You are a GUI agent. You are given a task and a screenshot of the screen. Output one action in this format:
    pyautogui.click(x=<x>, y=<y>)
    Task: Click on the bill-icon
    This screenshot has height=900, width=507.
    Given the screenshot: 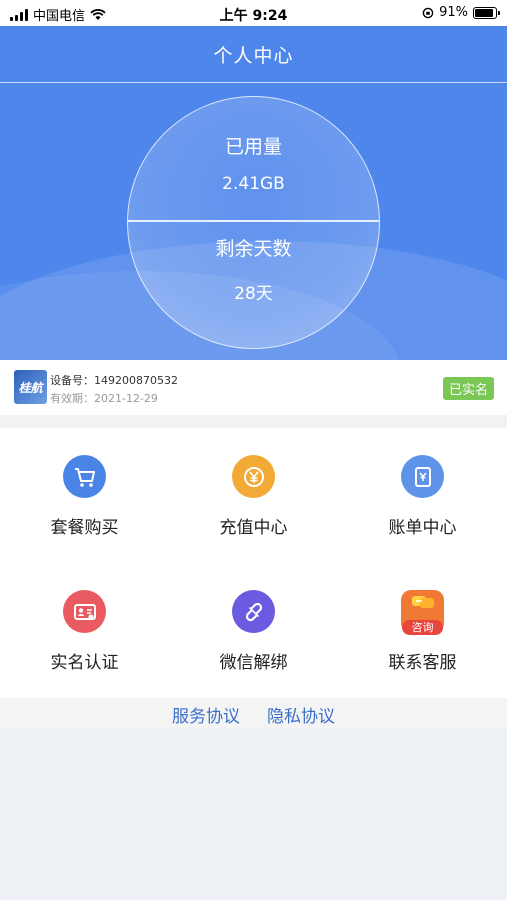 What is the action you would take?
    pyautogui.click(x=422, y=476)
    